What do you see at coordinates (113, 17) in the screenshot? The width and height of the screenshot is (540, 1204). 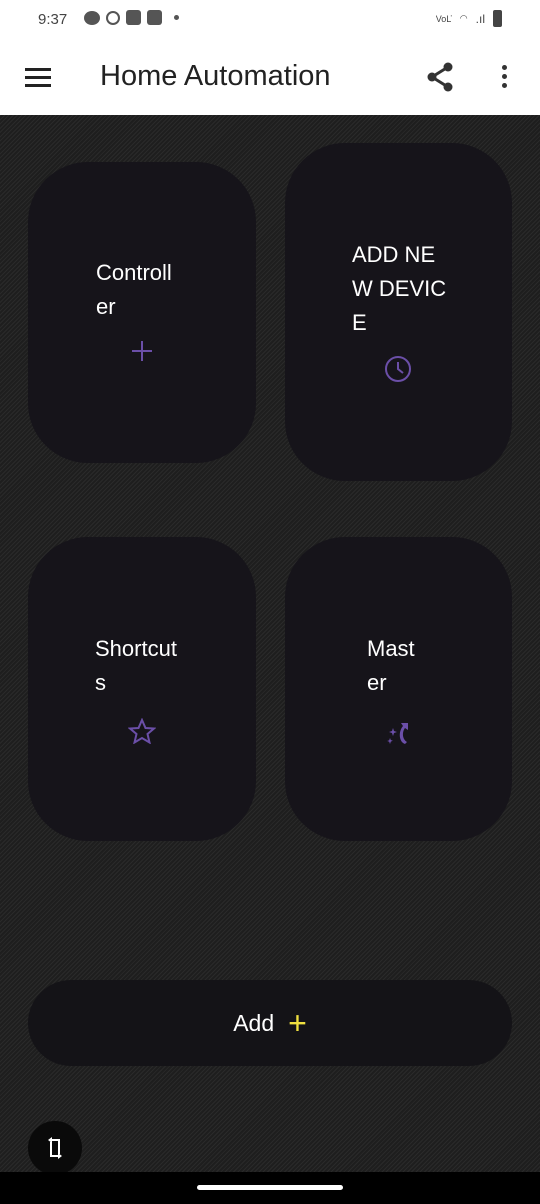 I see `settings-icon` at bounding box center [113, 17].